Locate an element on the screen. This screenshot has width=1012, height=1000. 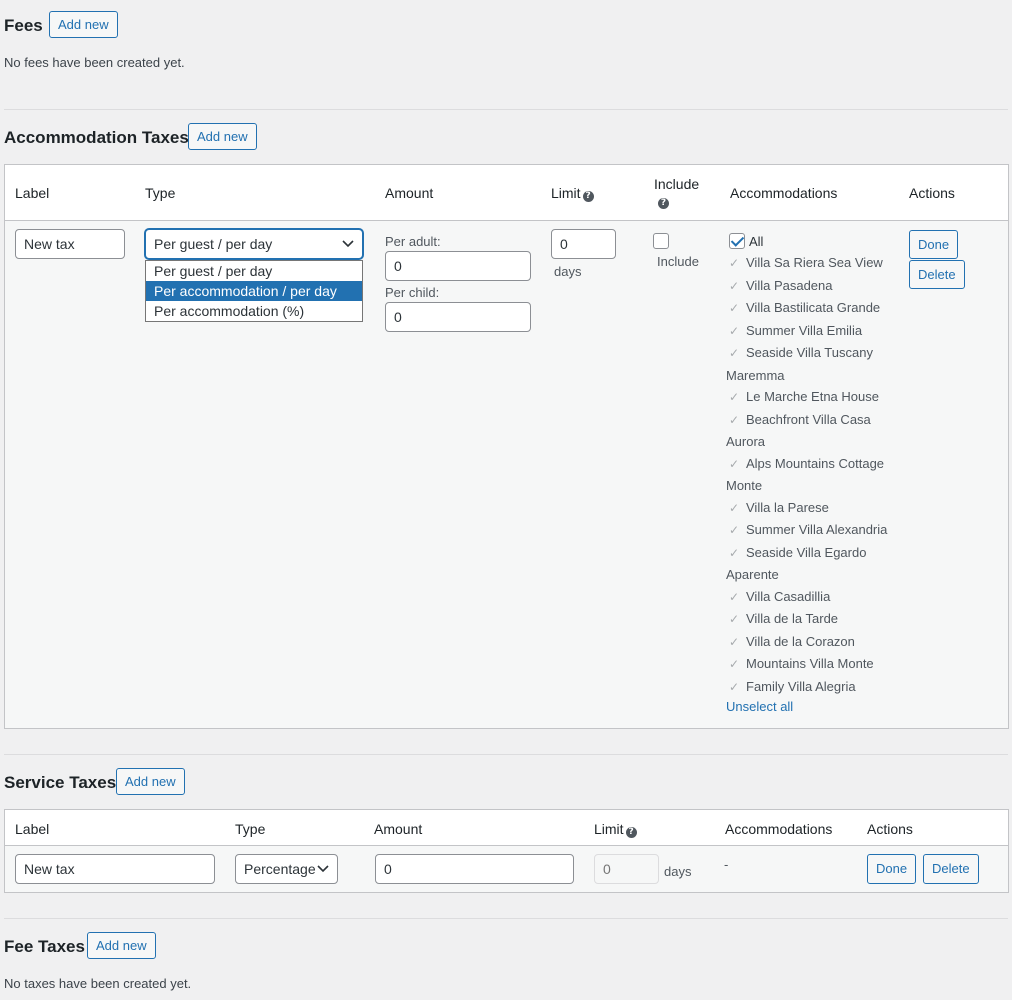
tax-type-selected-value: Per guest / per day is located at coordinates (213, 244).